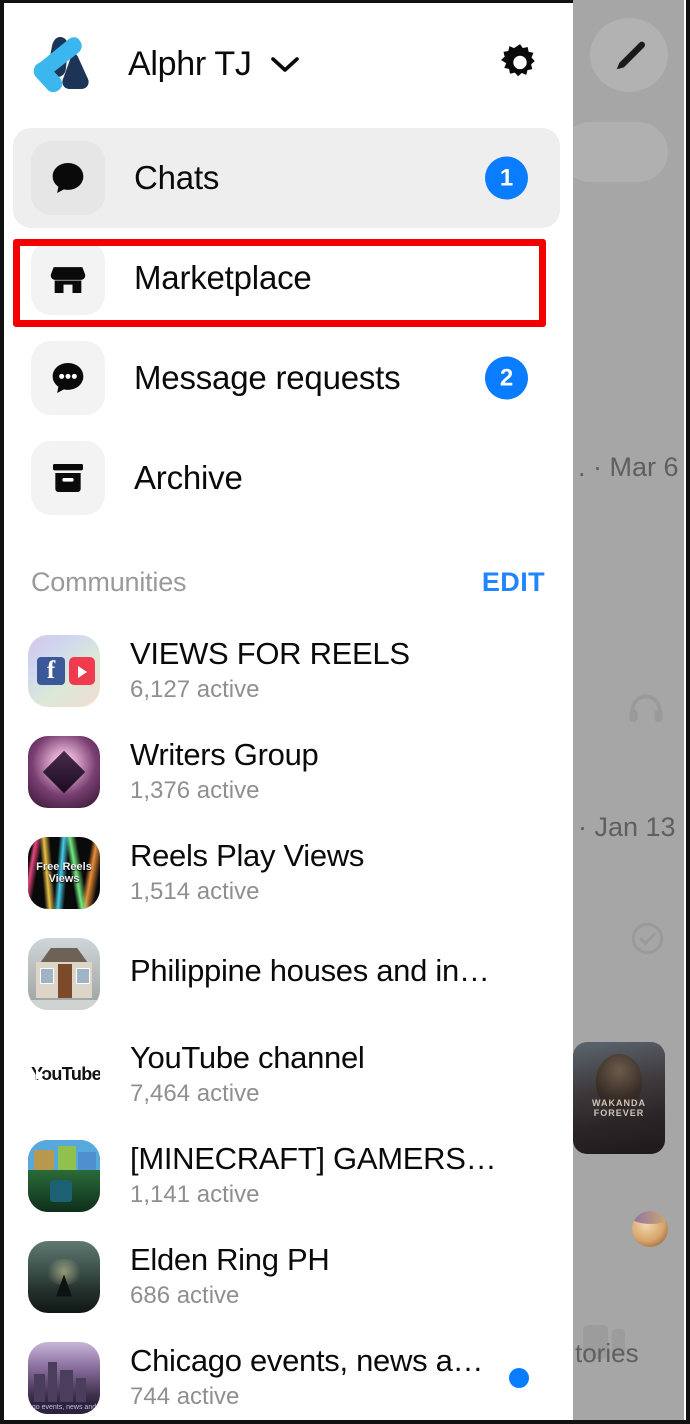  Describe the element at coordinates (506, 178) in the screenshot. I see `badge-chats: 1` at that location.